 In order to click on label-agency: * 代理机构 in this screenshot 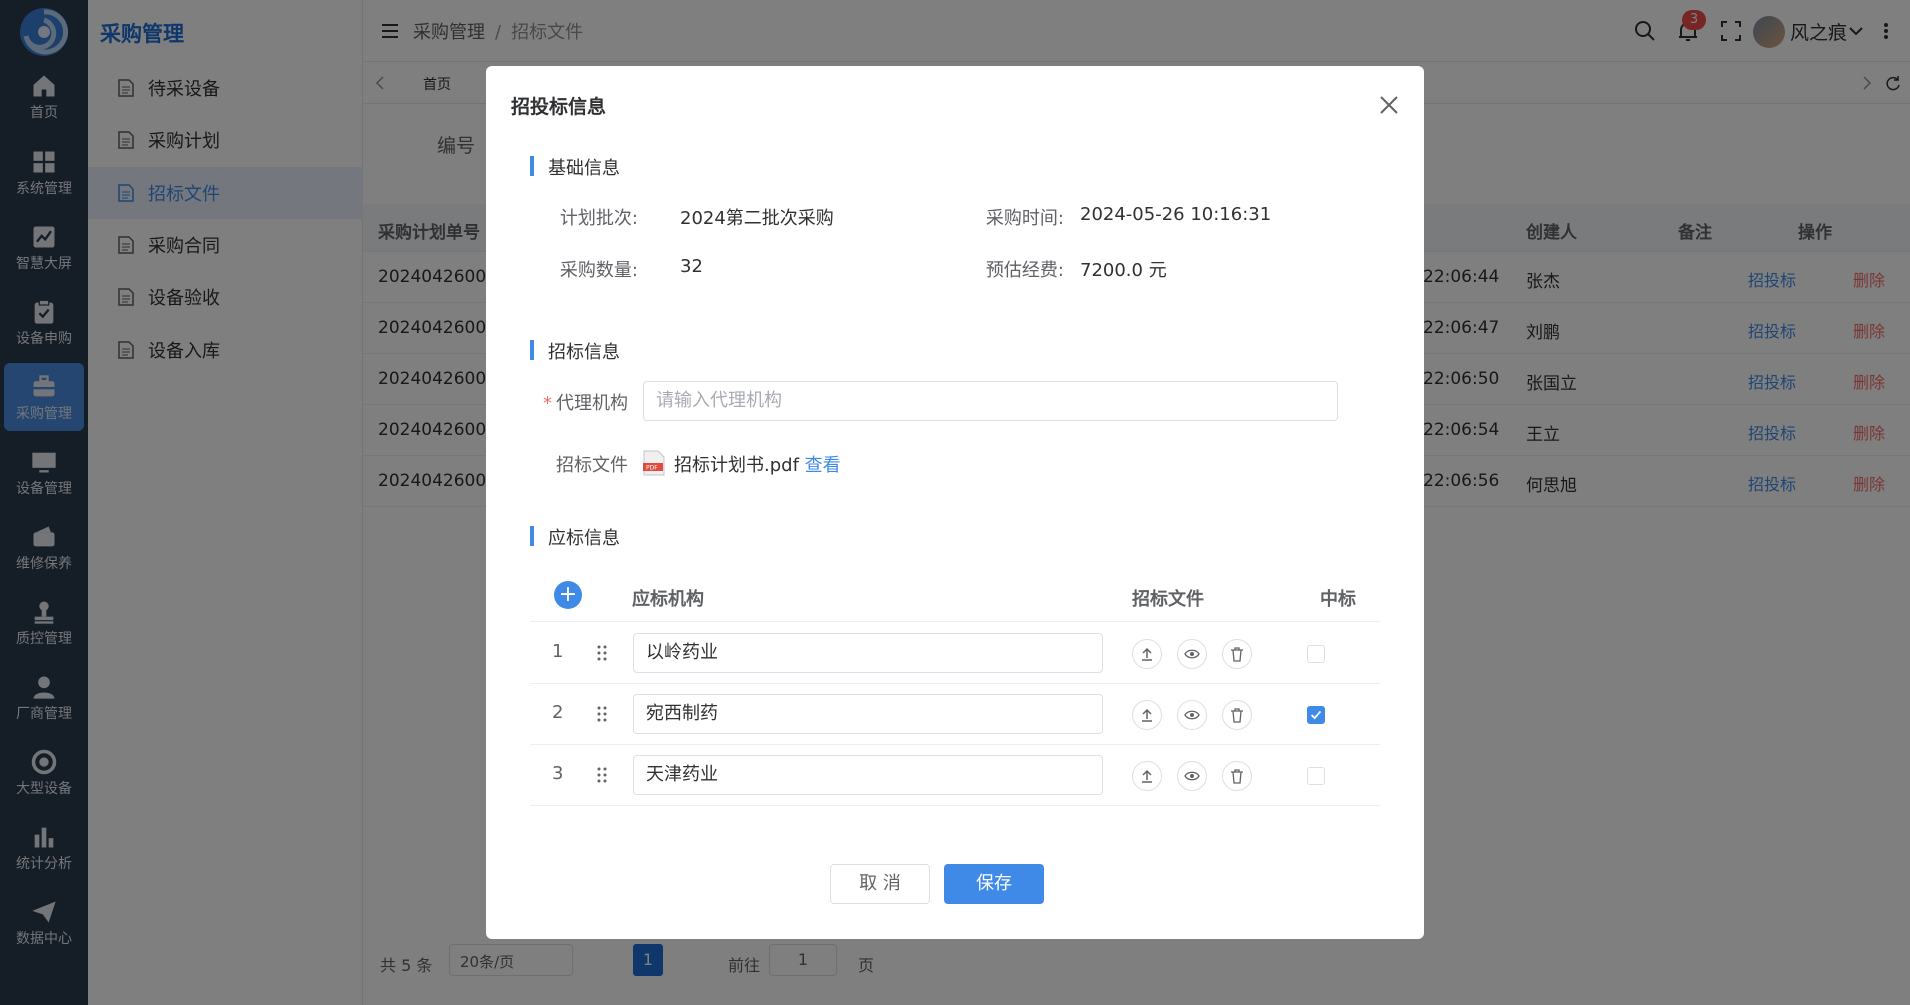, I will do `click(577, 402)`.